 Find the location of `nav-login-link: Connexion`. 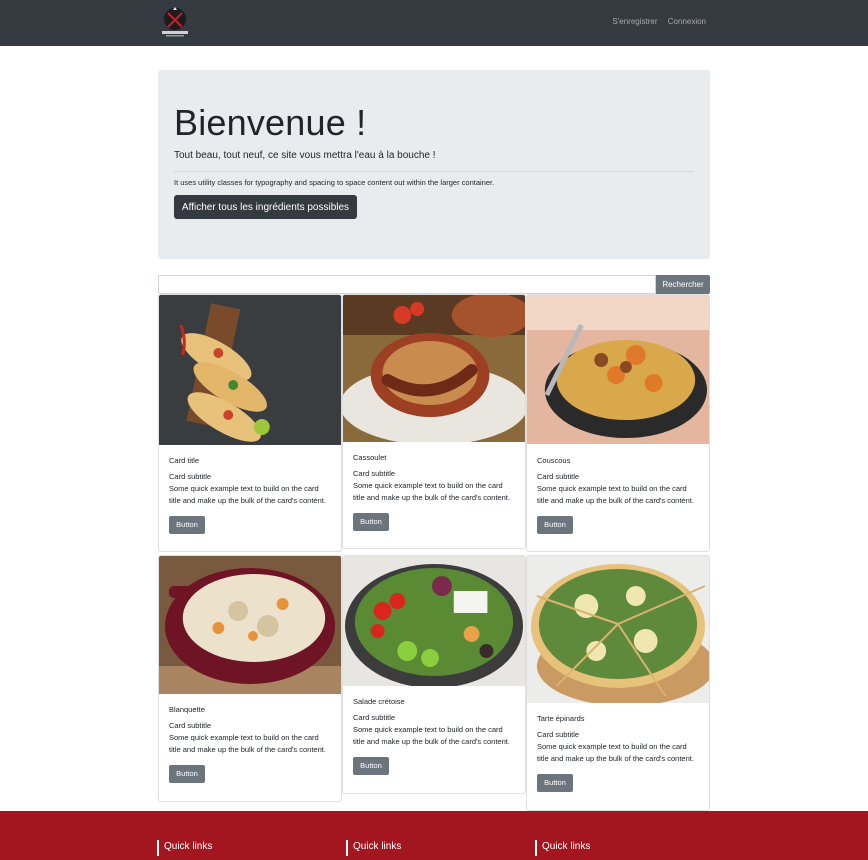

nav-login-link: Connexion is located at coordinates (687, 21).